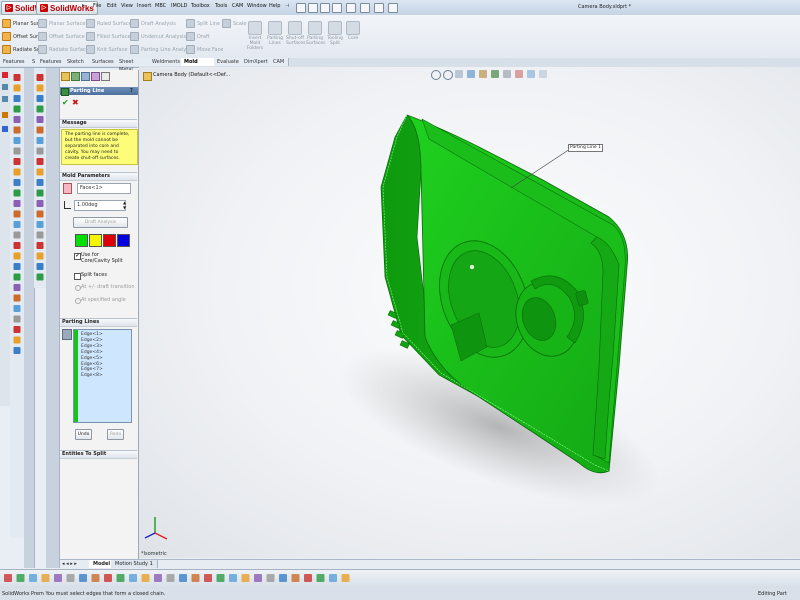 Image resolution: width=800 pixels, height=600 pixels. What do you see at coordinates (81, 240) in the screenshot?
I see `positive-draft-color-swatch` at bounding box center [81, 240].